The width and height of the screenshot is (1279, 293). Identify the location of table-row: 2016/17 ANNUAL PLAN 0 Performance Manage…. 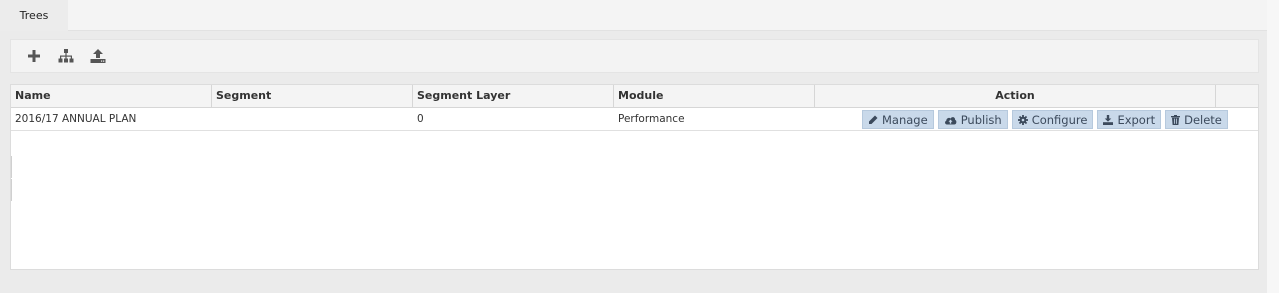
(634, 119).